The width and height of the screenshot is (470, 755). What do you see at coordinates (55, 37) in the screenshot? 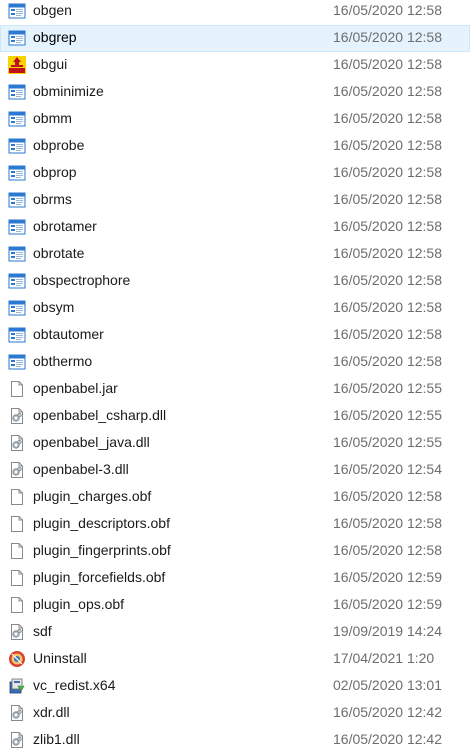
I see `file-name: obgrep` at bounding box center [55, 37].